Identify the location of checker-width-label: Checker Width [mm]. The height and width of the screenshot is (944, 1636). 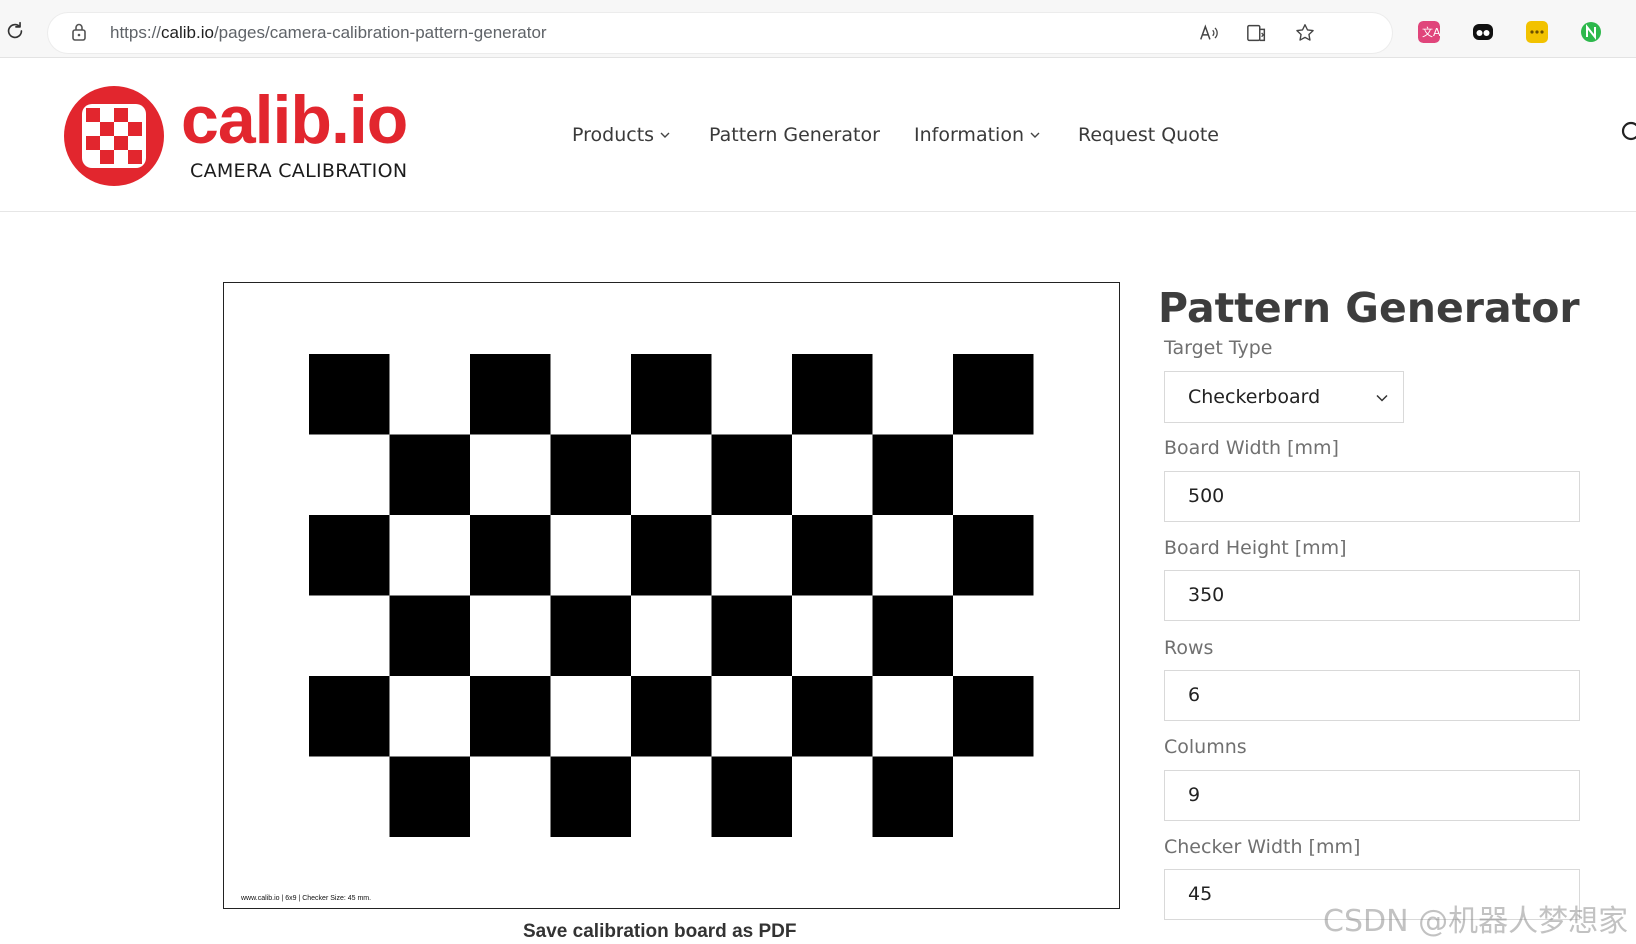
(1262, 847).